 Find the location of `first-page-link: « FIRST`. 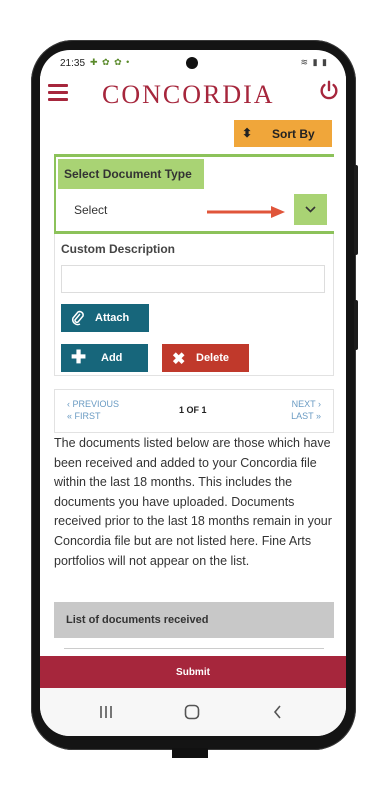

first-page-link: « FIRST is located at coordinates (84, 416).